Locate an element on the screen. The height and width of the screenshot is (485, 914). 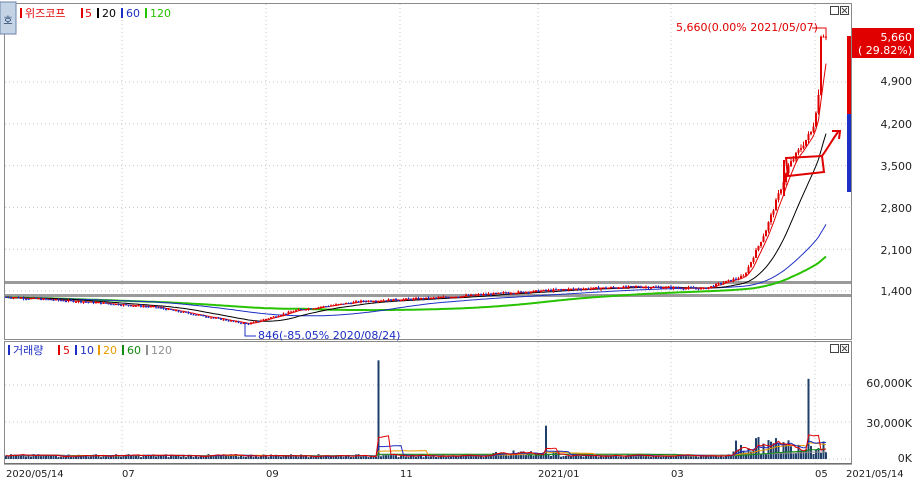
legend-marker-vma120 is located at coordinates (147, 350).